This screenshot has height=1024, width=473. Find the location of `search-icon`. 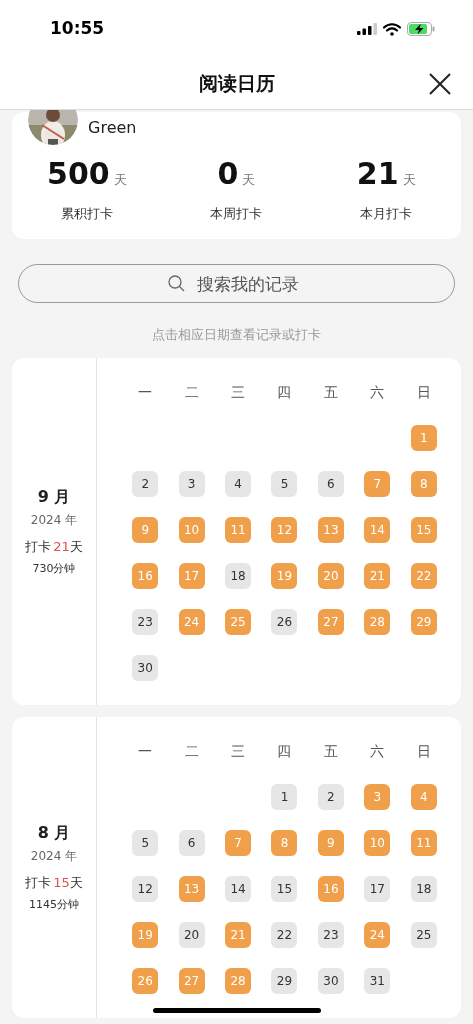

search-icon is located at coordinates (176, 283).